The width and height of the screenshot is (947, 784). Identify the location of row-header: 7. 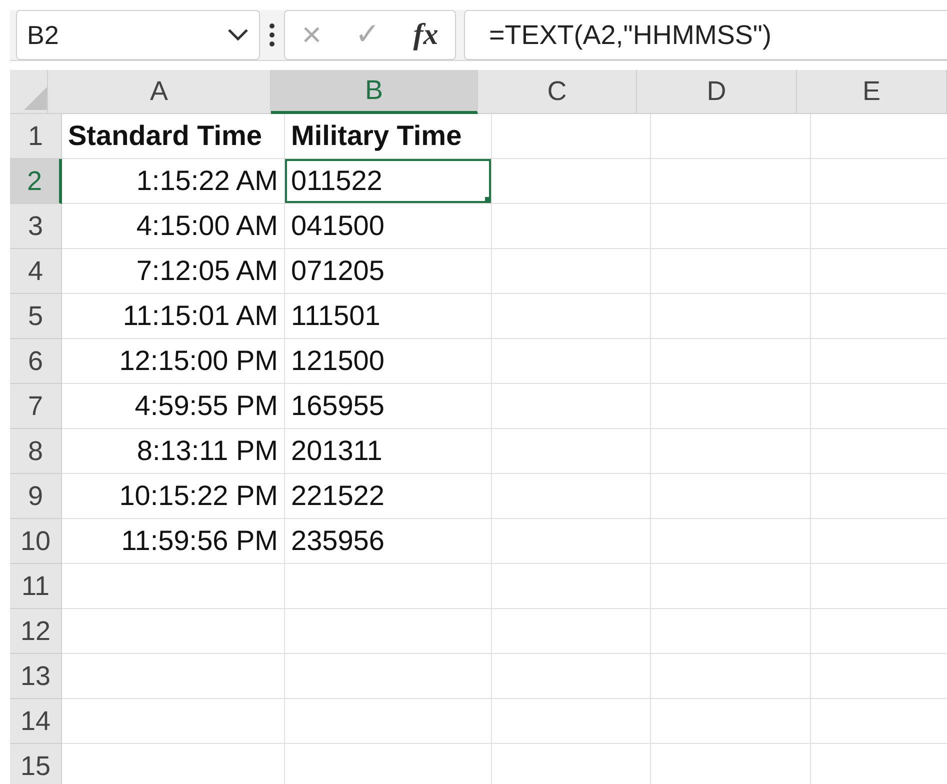
(36, 406).